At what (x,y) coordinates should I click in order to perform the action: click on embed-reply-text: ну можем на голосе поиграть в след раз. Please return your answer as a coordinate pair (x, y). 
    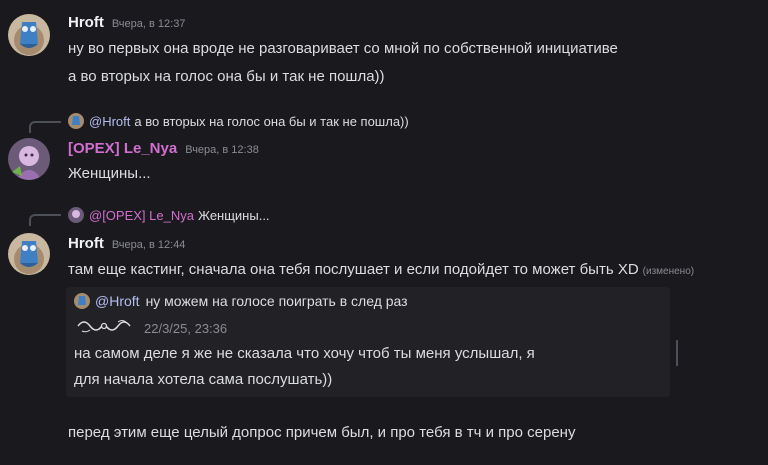
    Looking at the image, I should click on (276, 301).